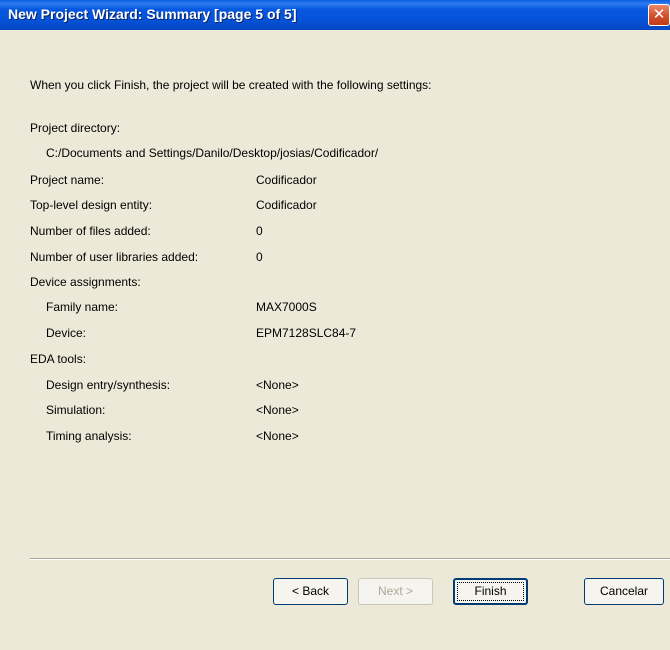  Describe the element at coordinates (310, 591) in the screenshot. I see `back-button: < Back` at that location.